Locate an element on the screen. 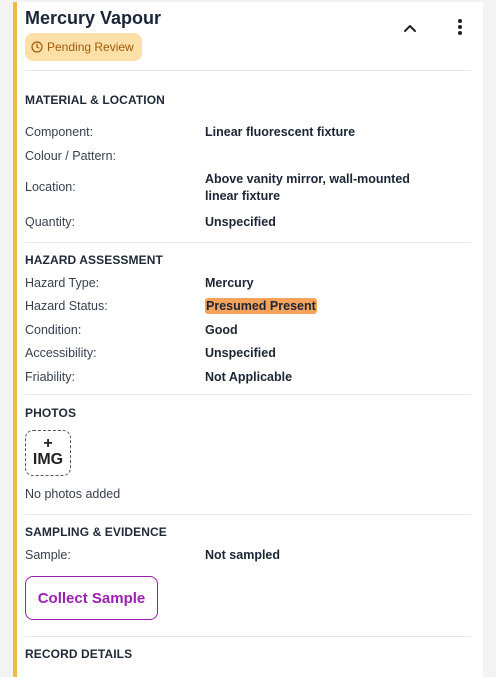  colour-row: Colour / Pattern: is located at coordinates (230, 156).